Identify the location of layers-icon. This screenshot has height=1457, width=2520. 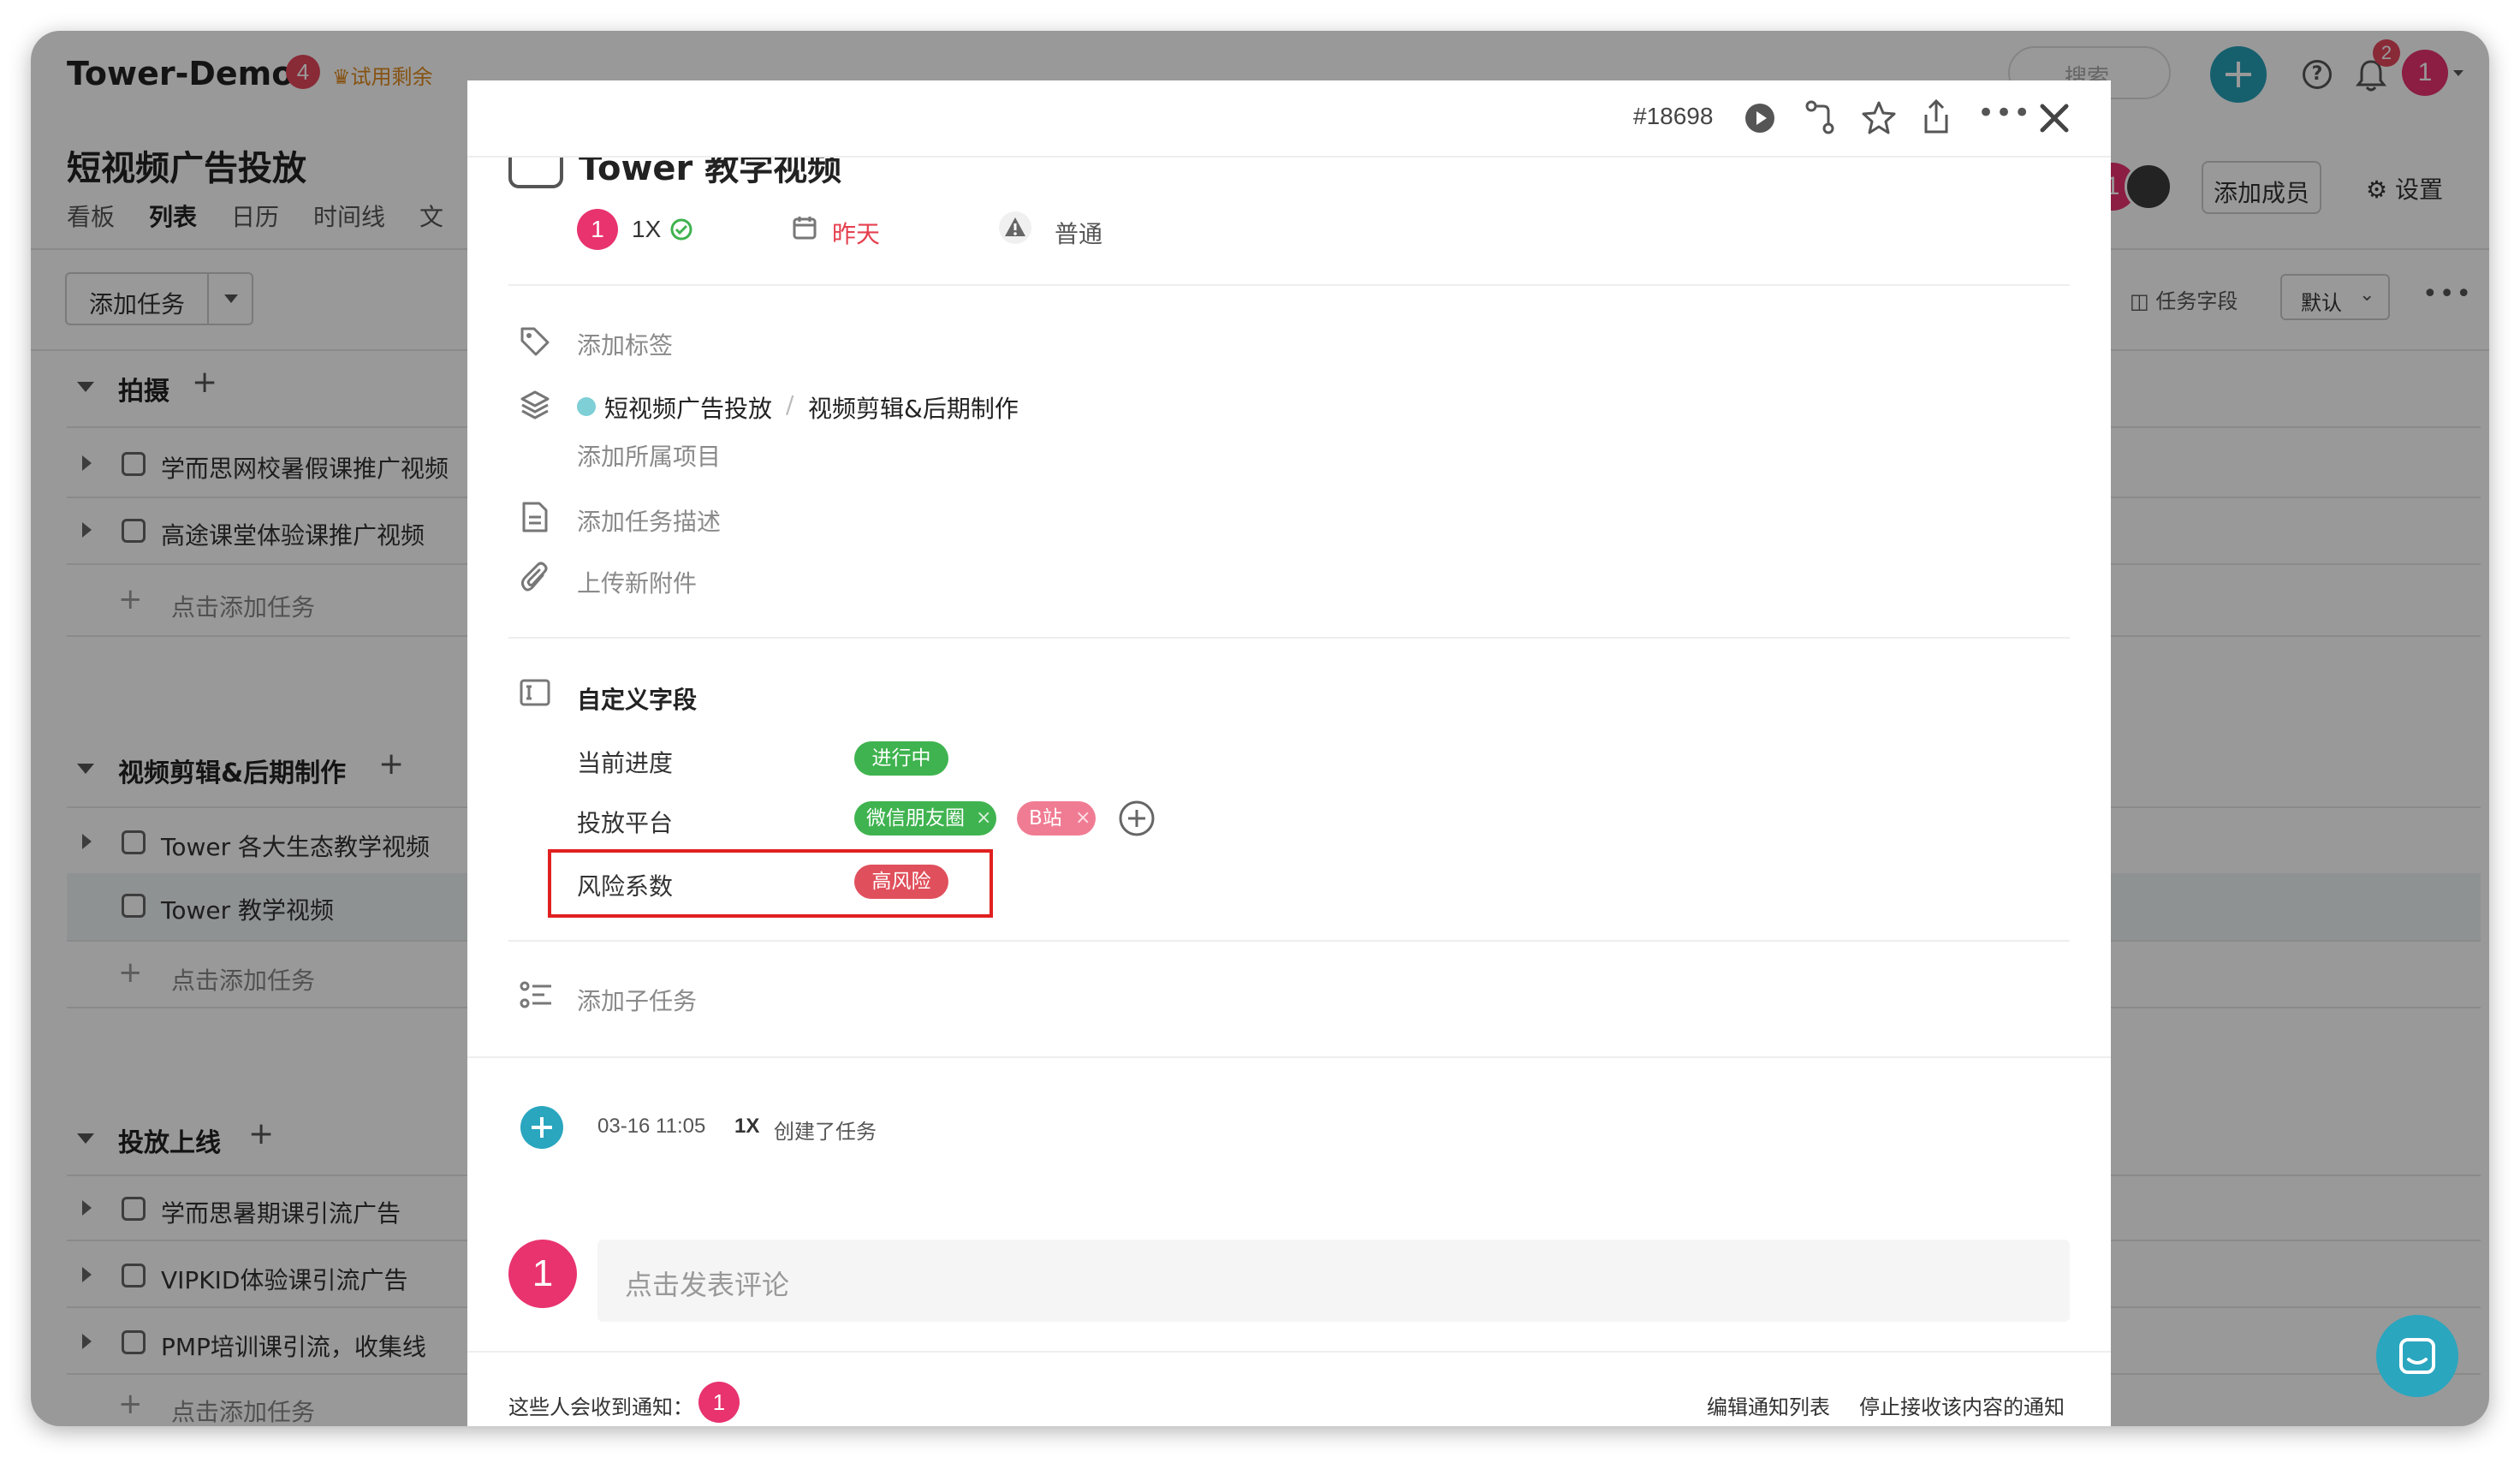
(535, 404).